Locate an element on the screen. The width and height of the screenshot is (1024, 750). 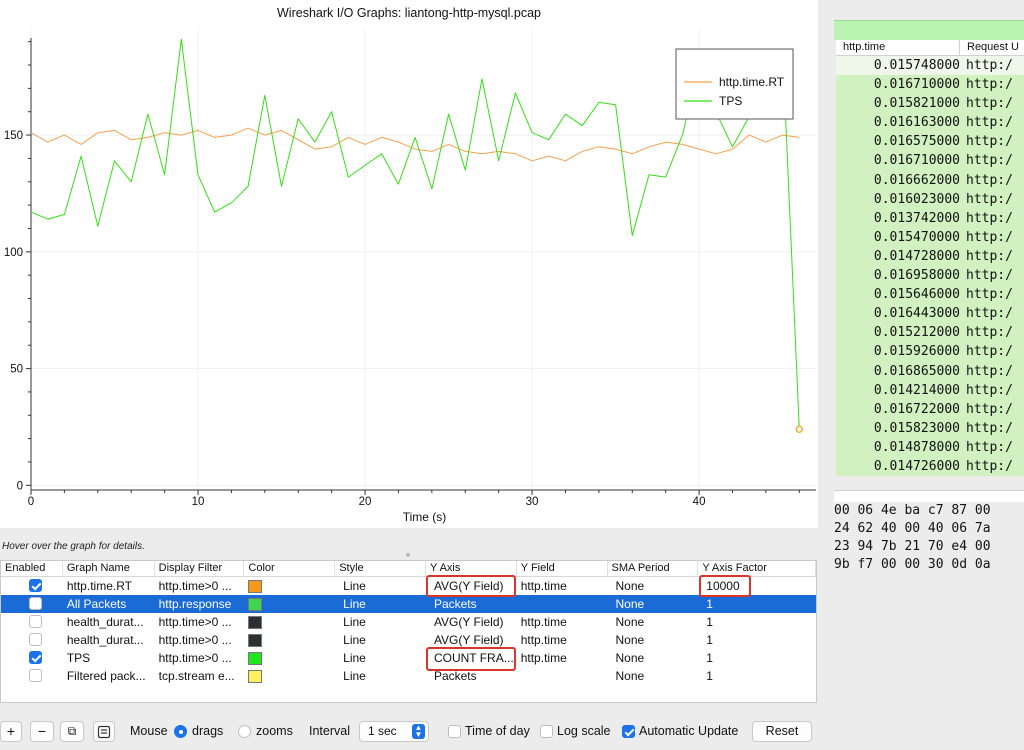
pane-divider is located at coordinates (929, 496).